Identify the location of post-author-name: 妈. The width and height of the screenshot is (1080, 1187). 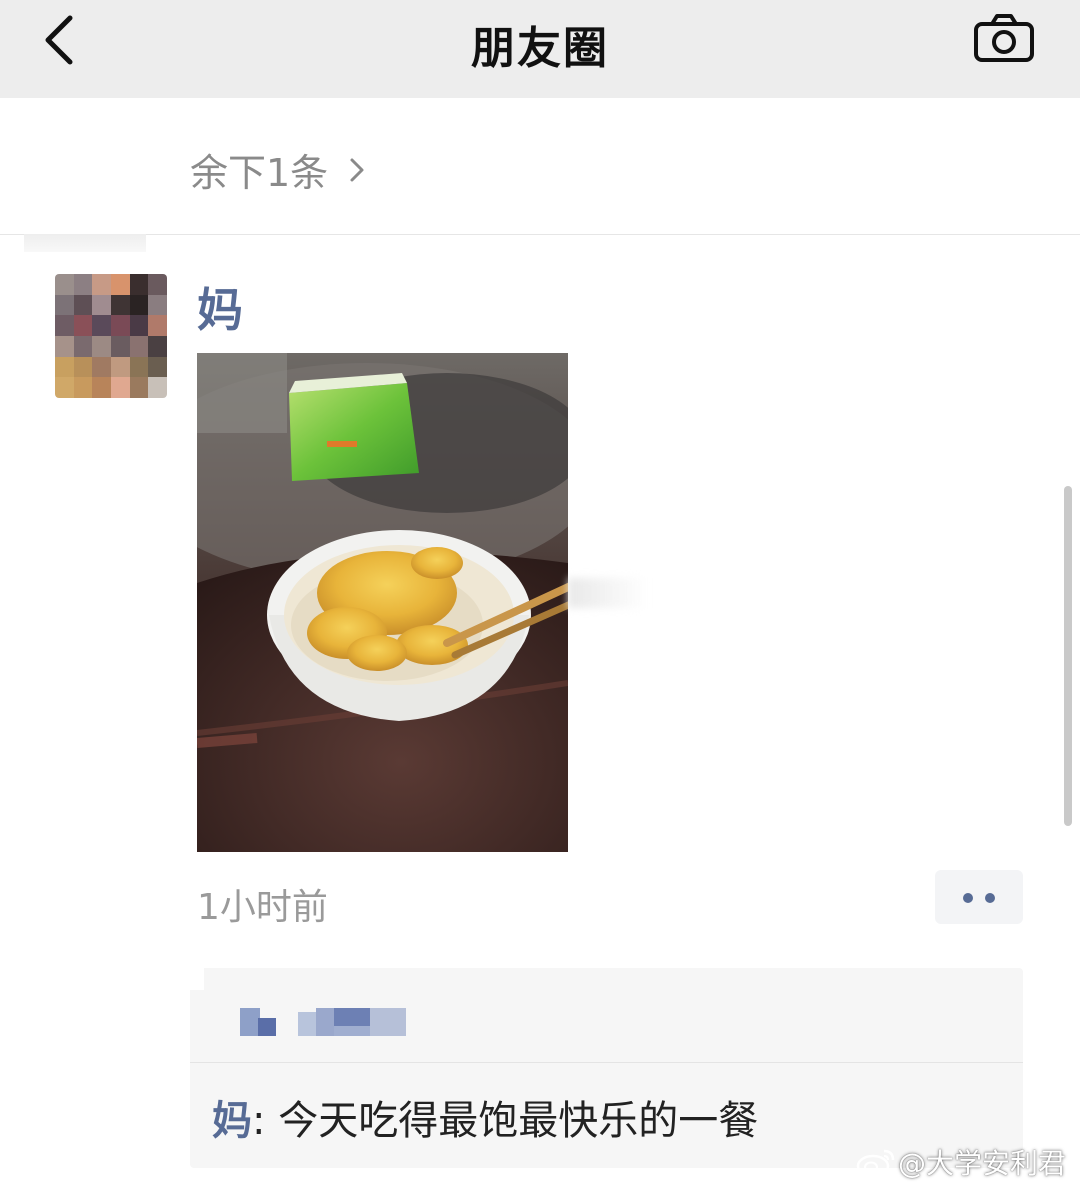
(220, 307).